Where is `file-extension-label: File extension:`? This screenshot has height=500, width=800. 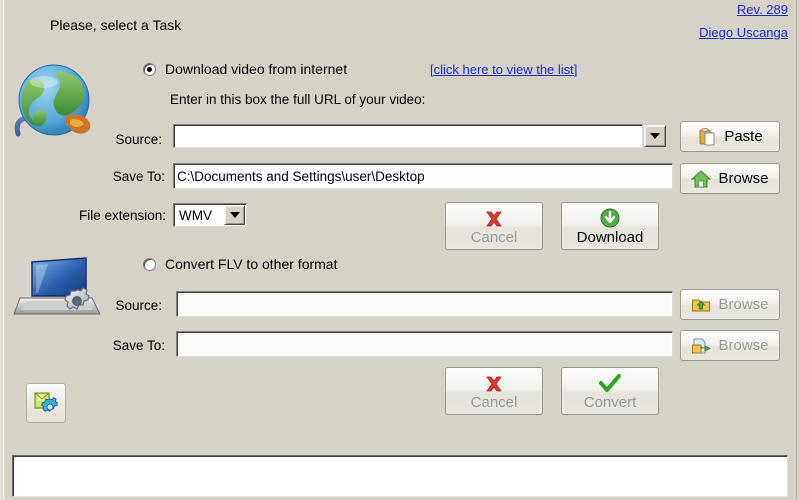 file-extension-label: File extension: is located at coordinates (122, 215).